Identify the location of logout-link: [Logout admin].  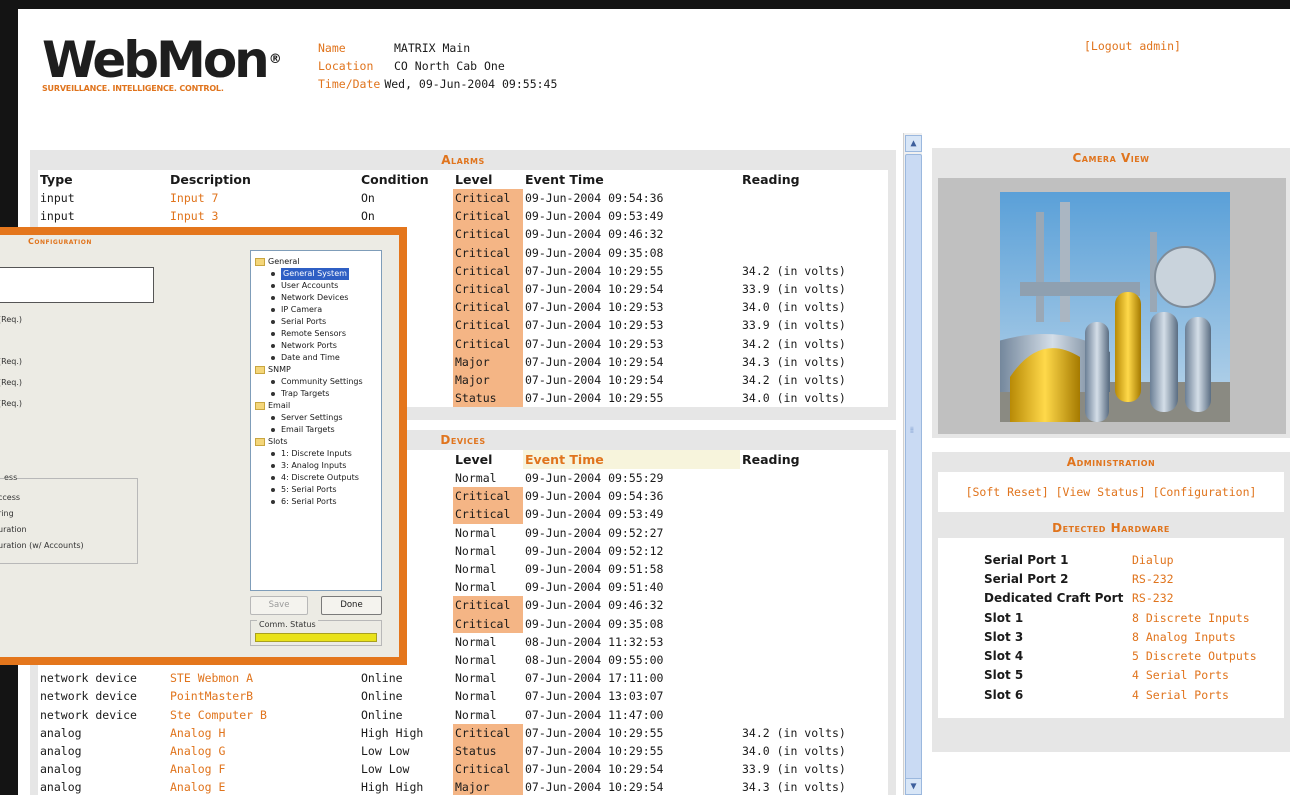
(1132, 46).